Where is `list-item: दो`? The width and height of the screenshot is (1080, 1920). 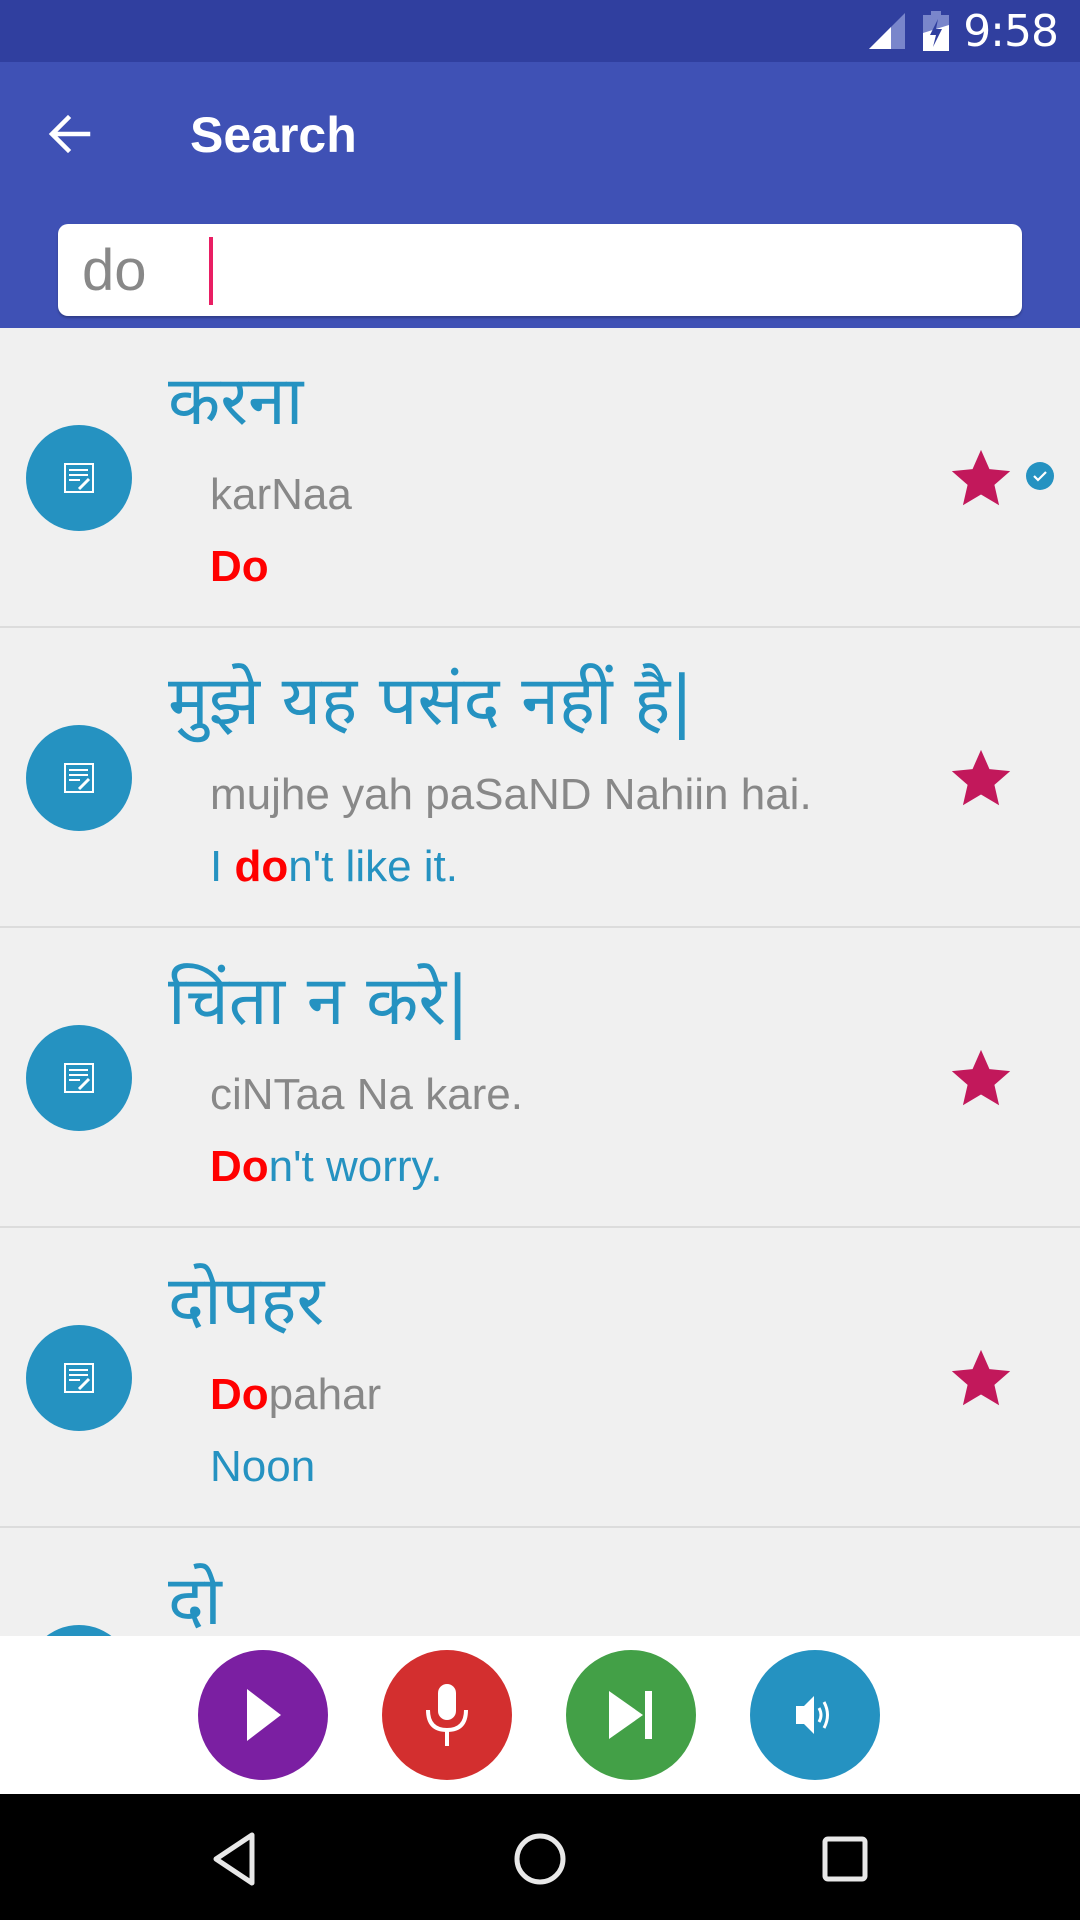 list-item: दो is located at coordinates (540, 1582).